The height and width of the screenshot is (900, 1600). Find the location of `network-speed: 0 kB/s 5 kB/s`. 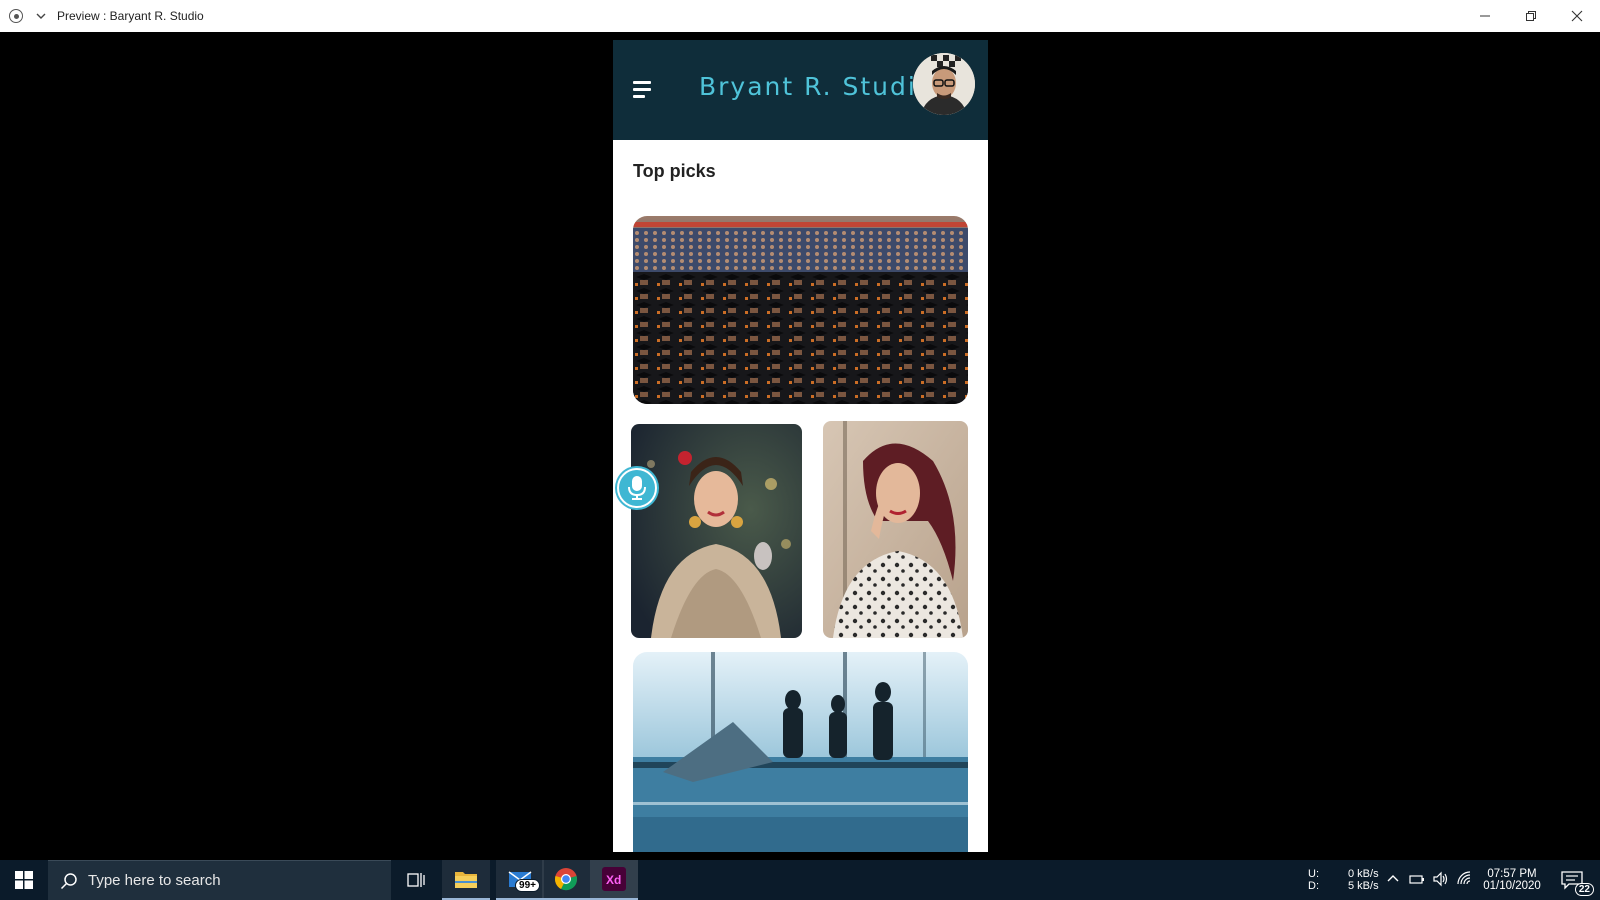

network-speed: 0 kB/s 5 kB/s is located at coordinates (1363, 880).